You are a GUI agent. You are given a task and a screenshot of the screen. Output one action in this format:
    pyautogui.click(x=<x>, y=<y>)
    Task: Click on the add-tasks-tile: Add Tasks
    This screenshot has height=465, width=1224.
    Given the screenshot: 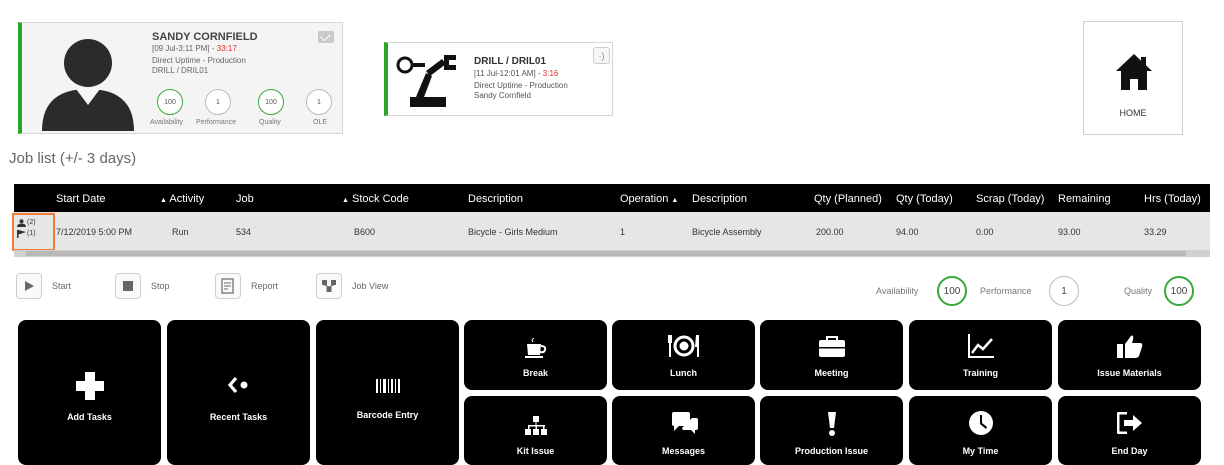 What is the action you would take?
    pyautogui.click(x=89, y=392)
    